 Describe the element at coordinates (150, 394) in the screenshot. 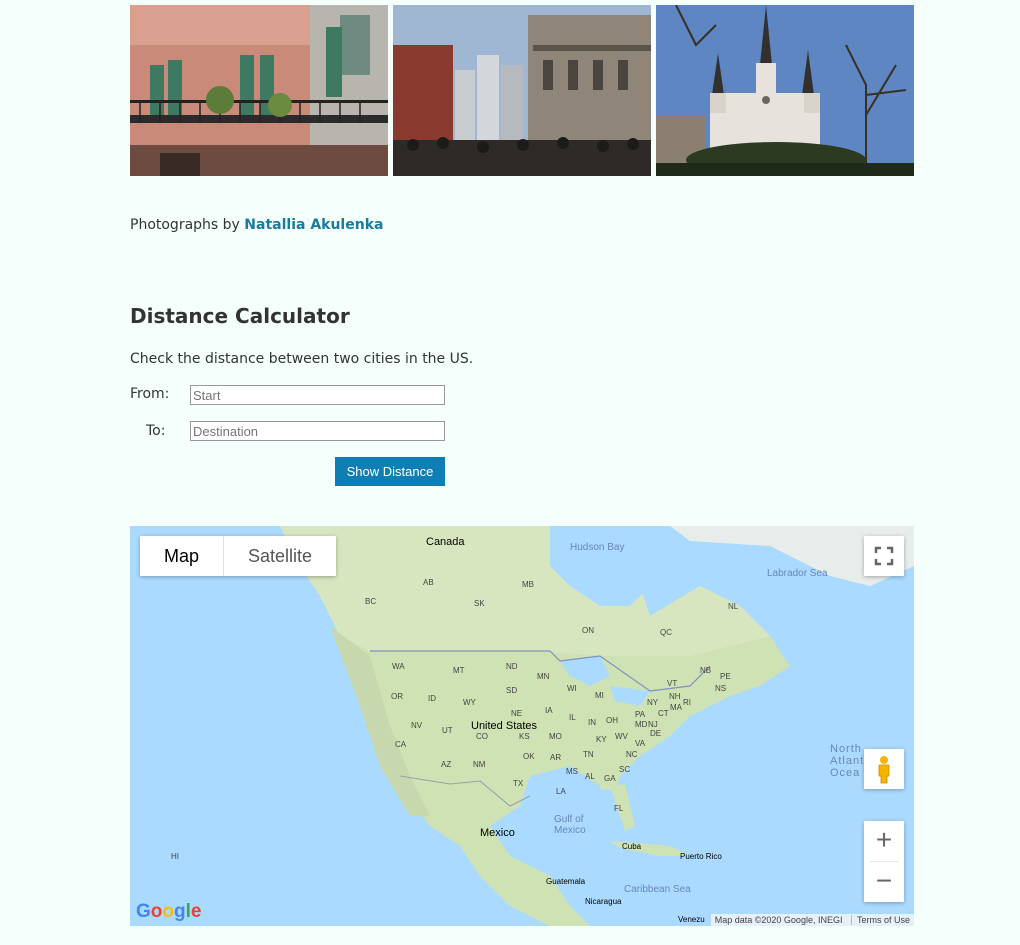

I see `from-label: From:` at that location.